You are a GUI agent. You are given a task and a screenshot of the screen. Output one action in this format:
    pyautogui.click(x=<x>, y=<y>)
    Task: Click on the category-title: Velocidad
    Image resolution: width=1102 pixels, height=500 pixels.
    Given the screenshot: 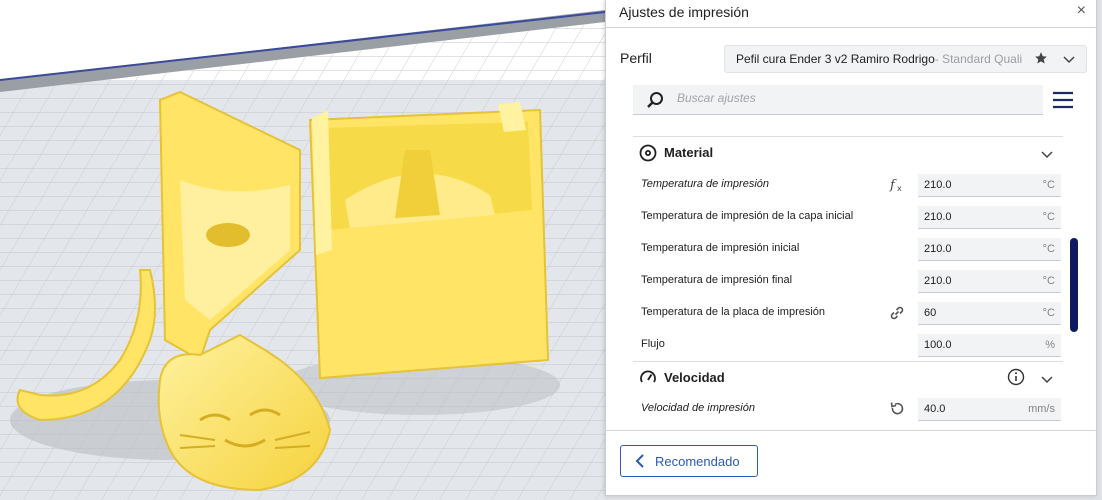 What is the action you would take?
    pyautogui.click(x=694, y=377)
    